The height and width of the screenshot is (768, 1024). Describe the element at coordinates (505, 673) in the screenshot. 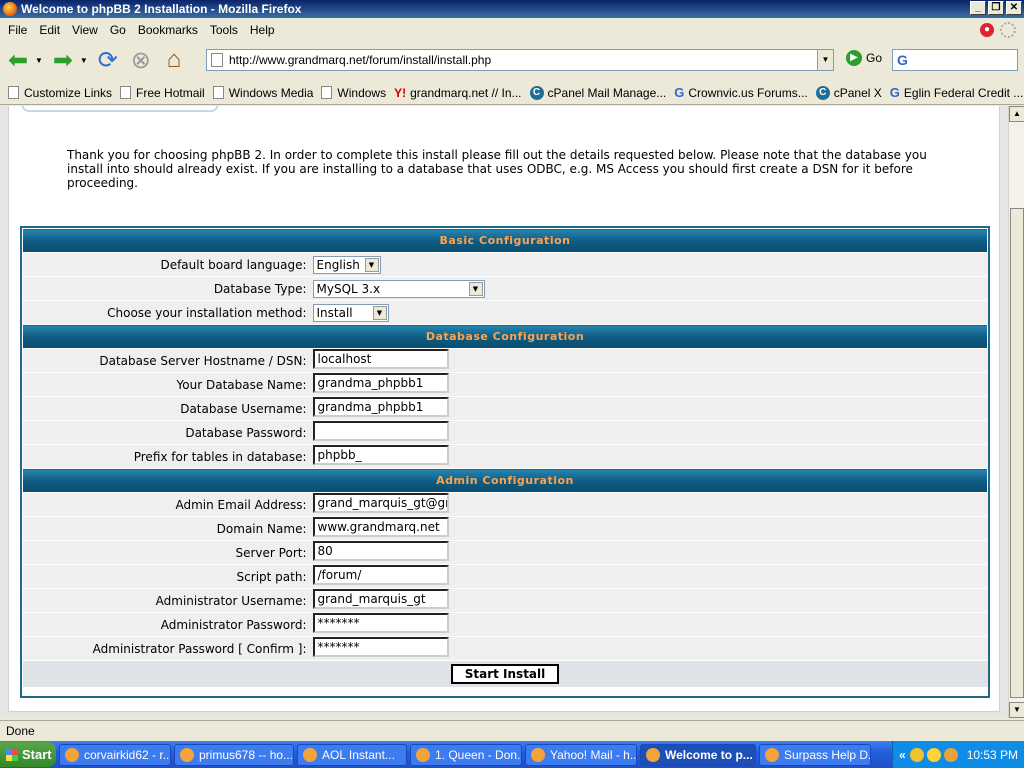

I see `start-install-button: Start Install` at that location.